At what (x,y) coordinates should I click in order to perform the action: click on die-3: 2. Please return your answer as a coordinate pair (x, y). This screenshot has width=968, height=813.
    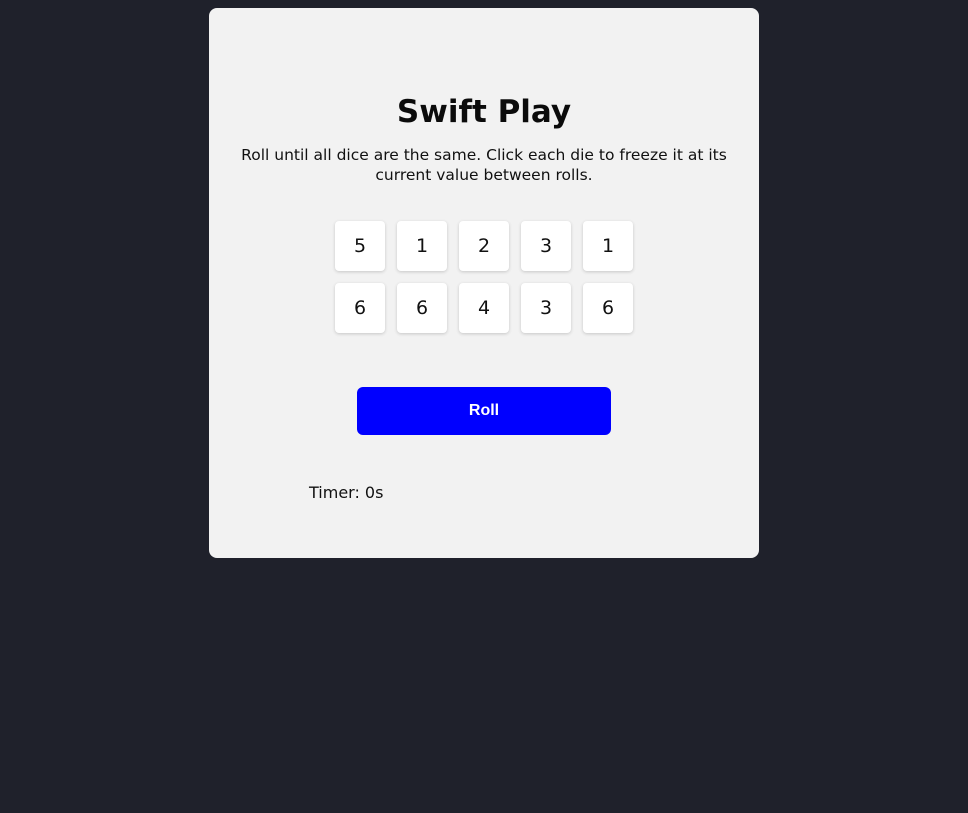
    Looking at the image, I should click on (484, 246).